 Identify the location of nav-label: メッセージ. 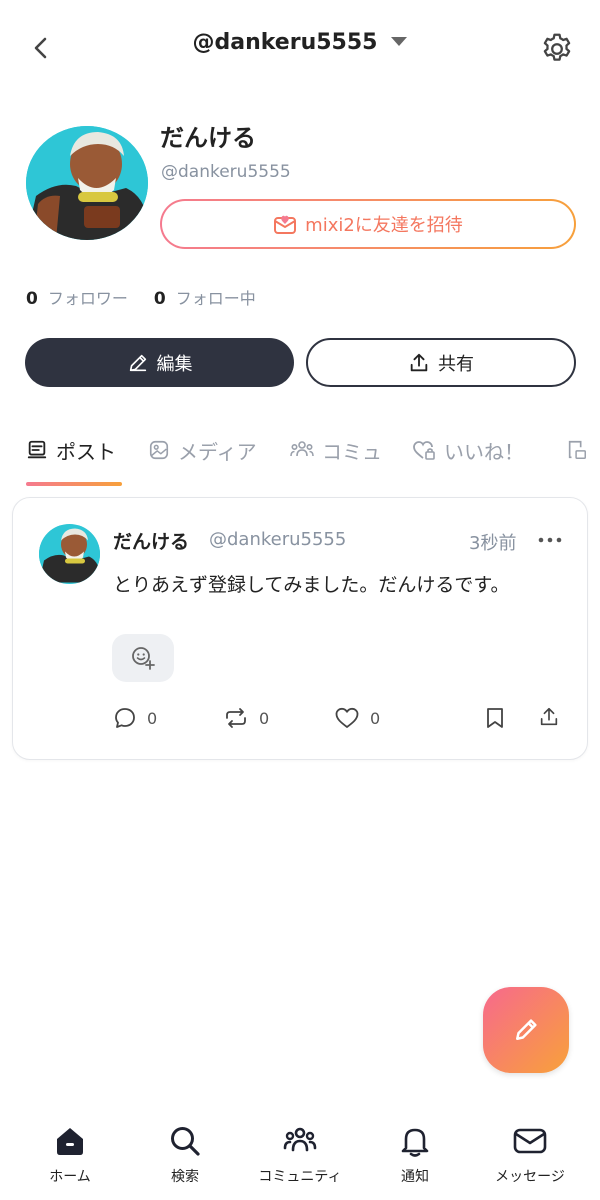
(530, 1177).